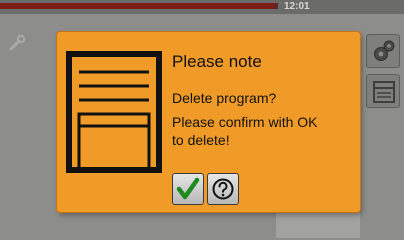 The width and height of the screenshot is (404, 240). Describe the element at coordinates (245, 122) in the screenshot. I see `dialog-message-instruction: Please confirm with OK` at that location.